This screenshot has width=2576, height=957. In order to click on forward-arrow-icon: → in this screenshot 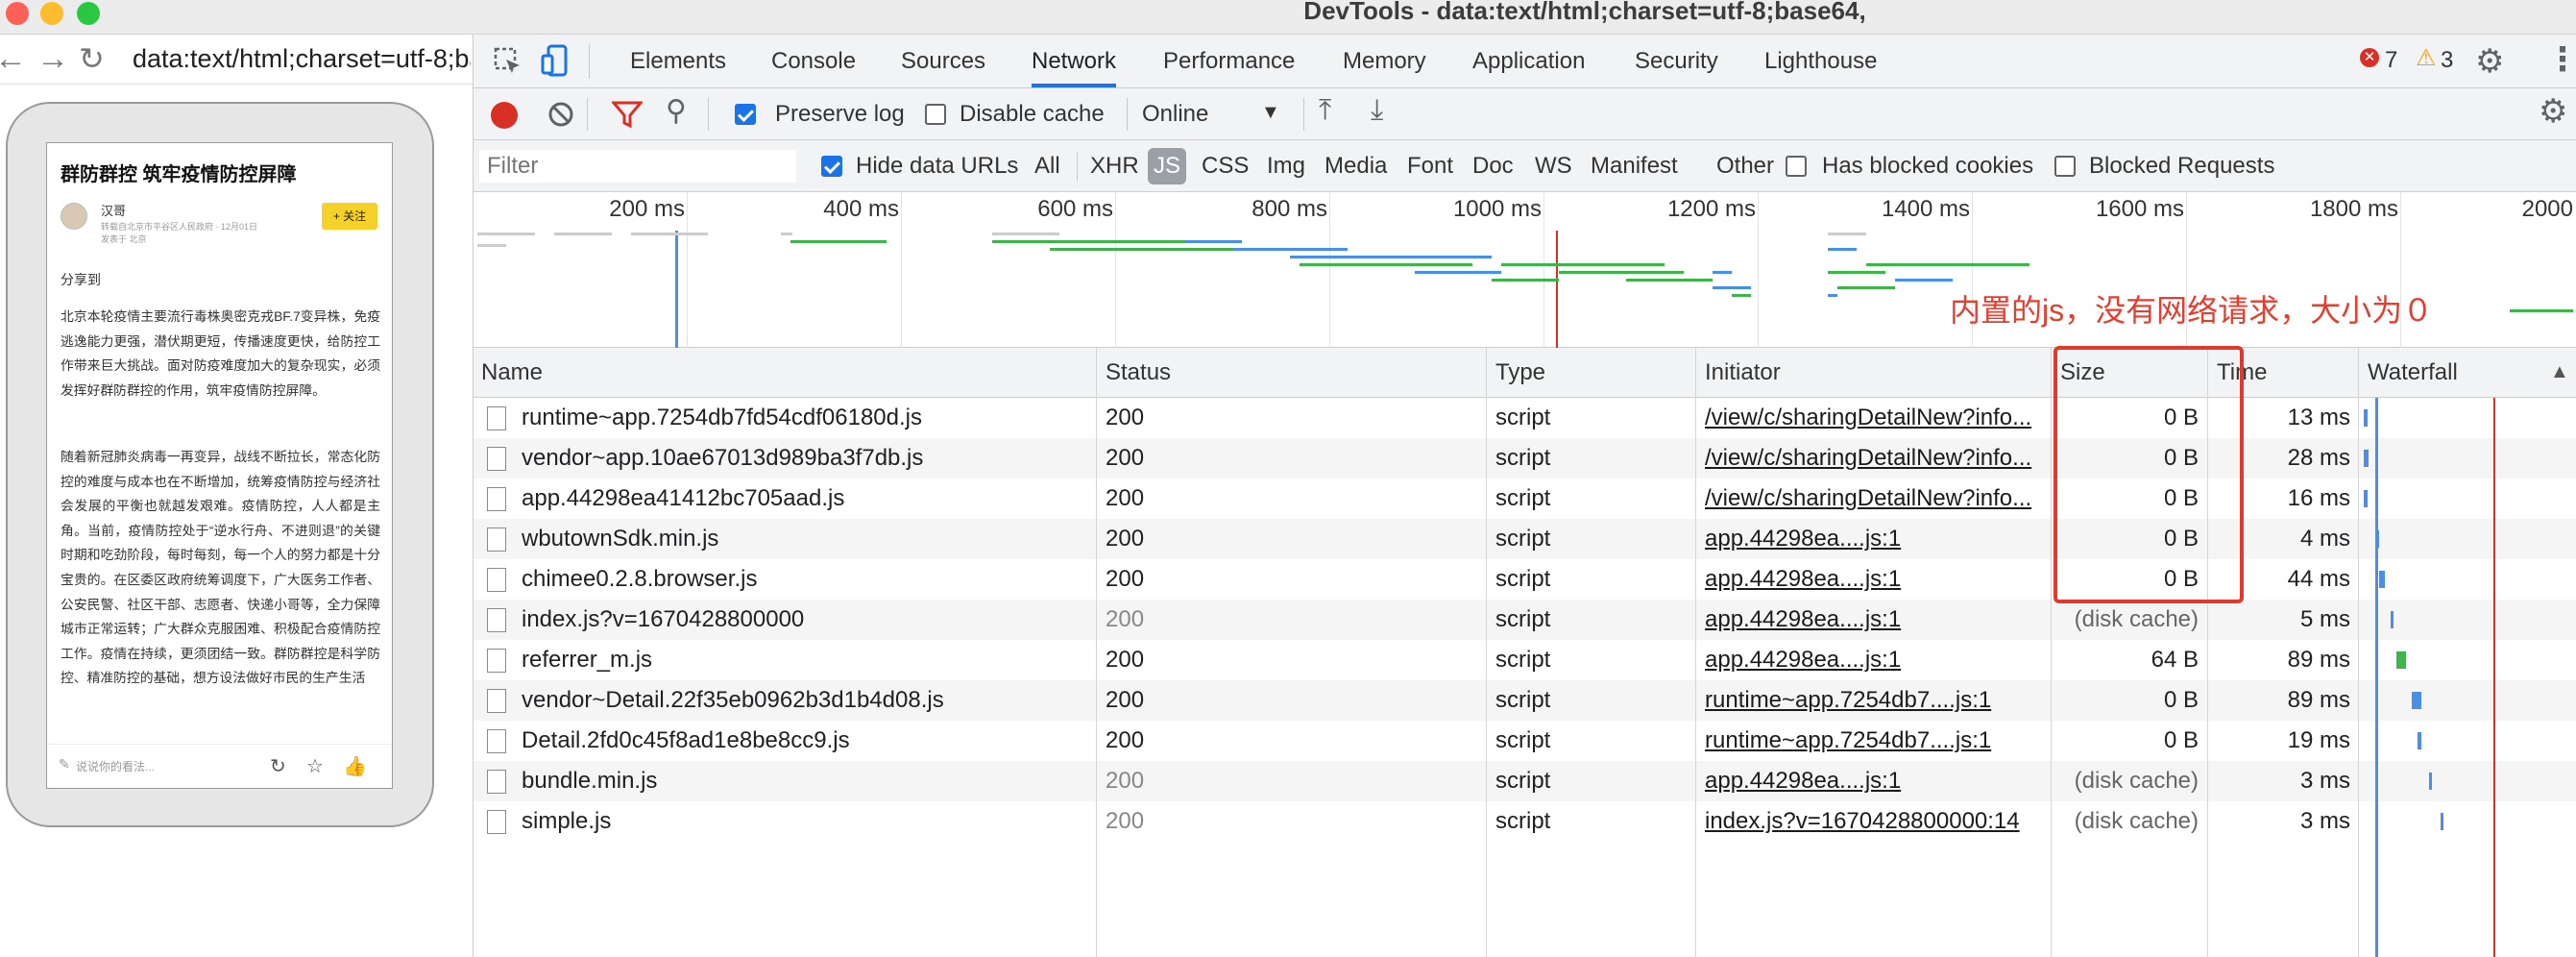, I will do `click(52, 59)`.